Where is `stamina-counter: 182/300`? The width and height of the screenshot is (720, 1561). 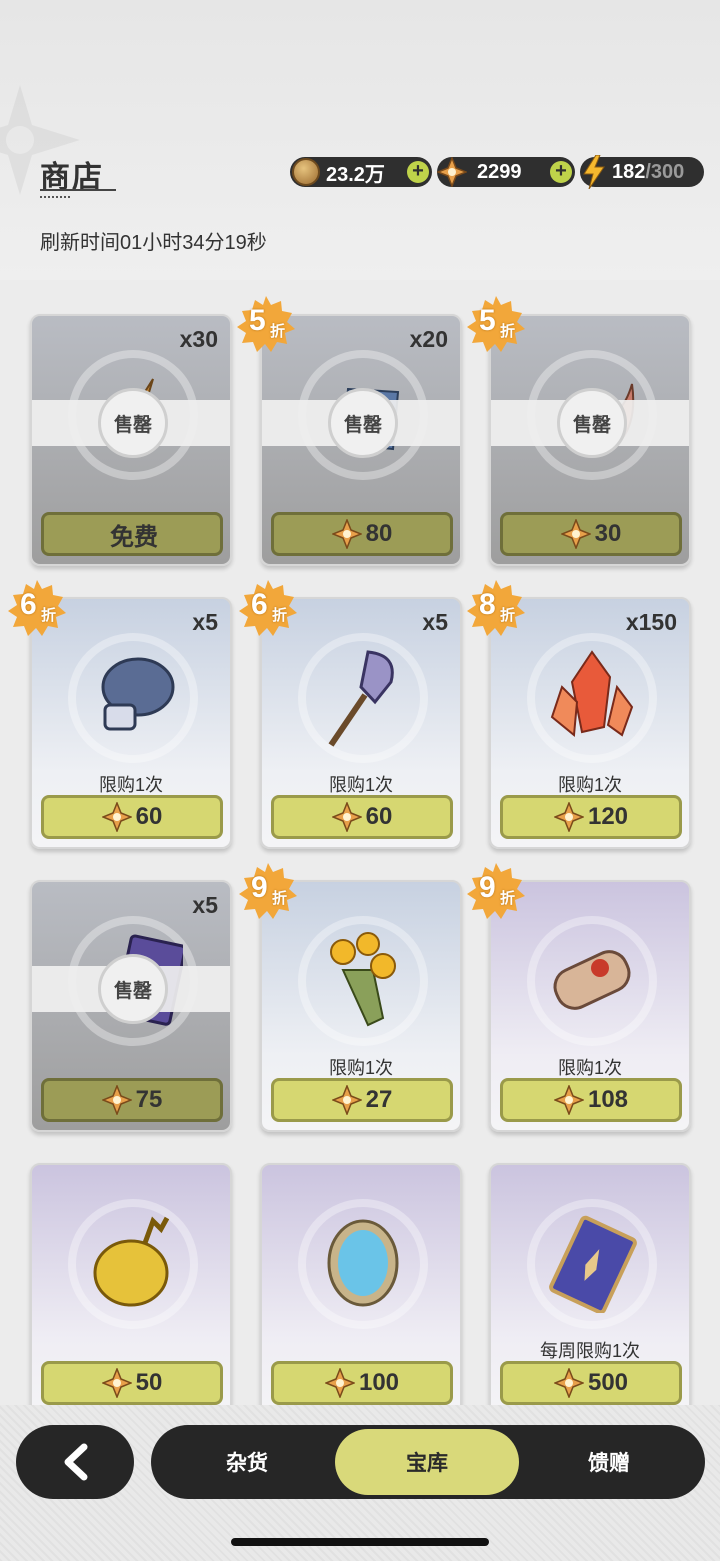 stamina-counter: 182/300 is located at coordinates (642, 172).